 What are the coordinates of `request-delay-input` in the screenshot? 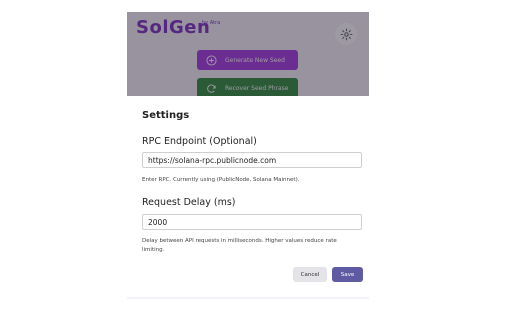 It's located at (252, 222).